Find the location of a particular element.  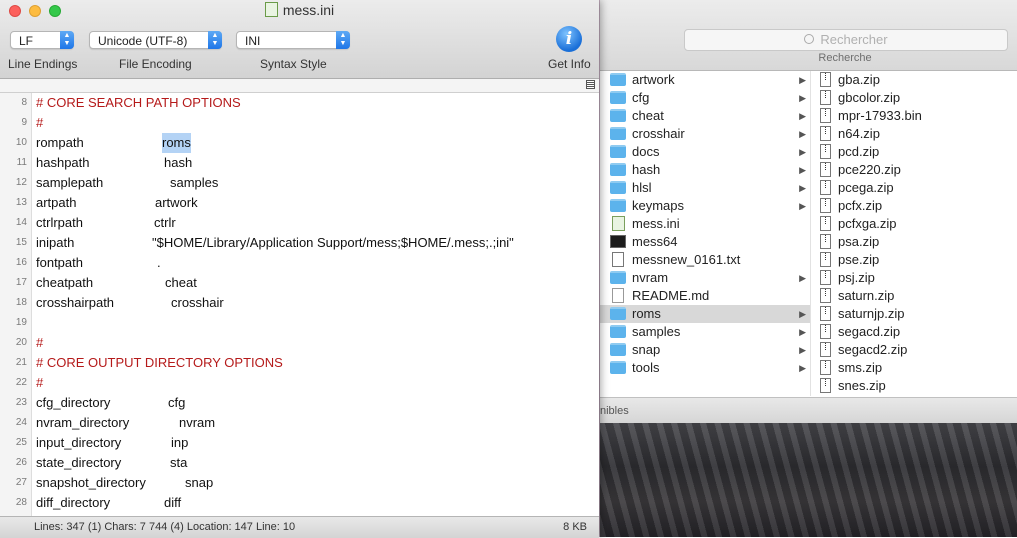

code-line: 11 hashpath hash is located at coordinates (299, 163).